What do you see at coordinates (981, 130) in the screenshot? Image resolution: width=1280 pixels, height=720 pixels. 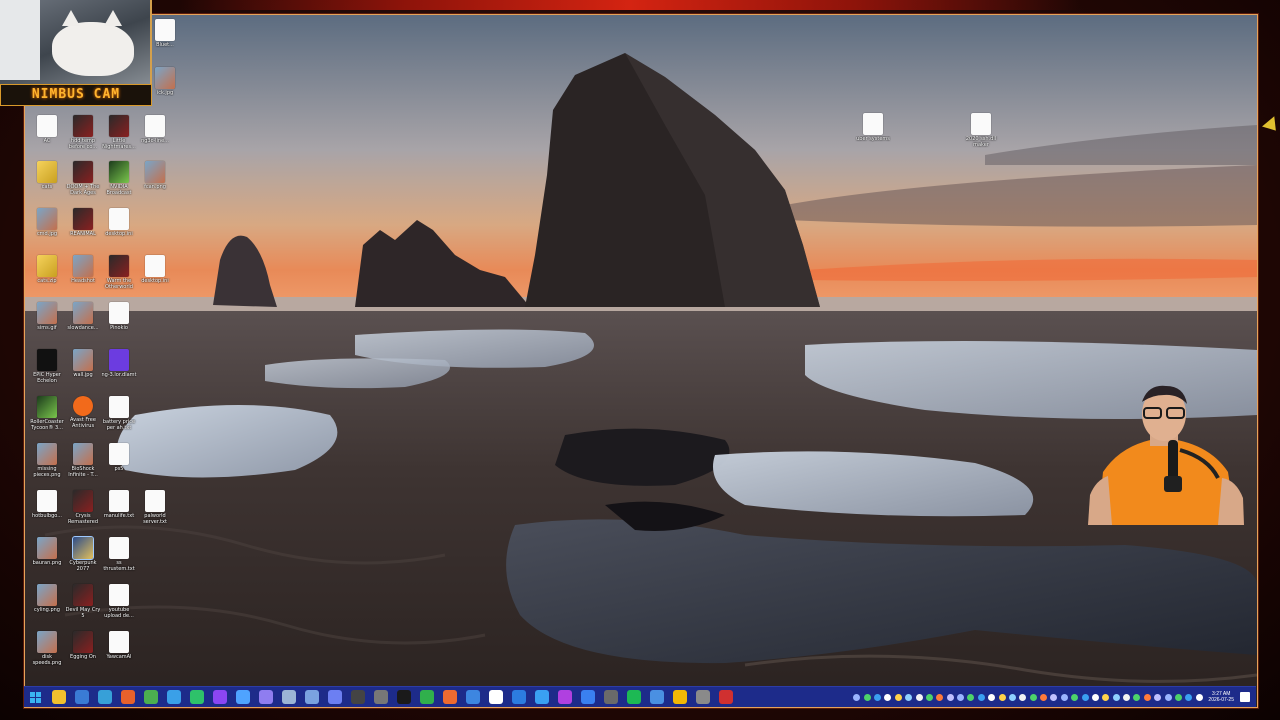 I see `desktop-icon: 2020 ssh.dll maker` at bounding box center [981, 130].